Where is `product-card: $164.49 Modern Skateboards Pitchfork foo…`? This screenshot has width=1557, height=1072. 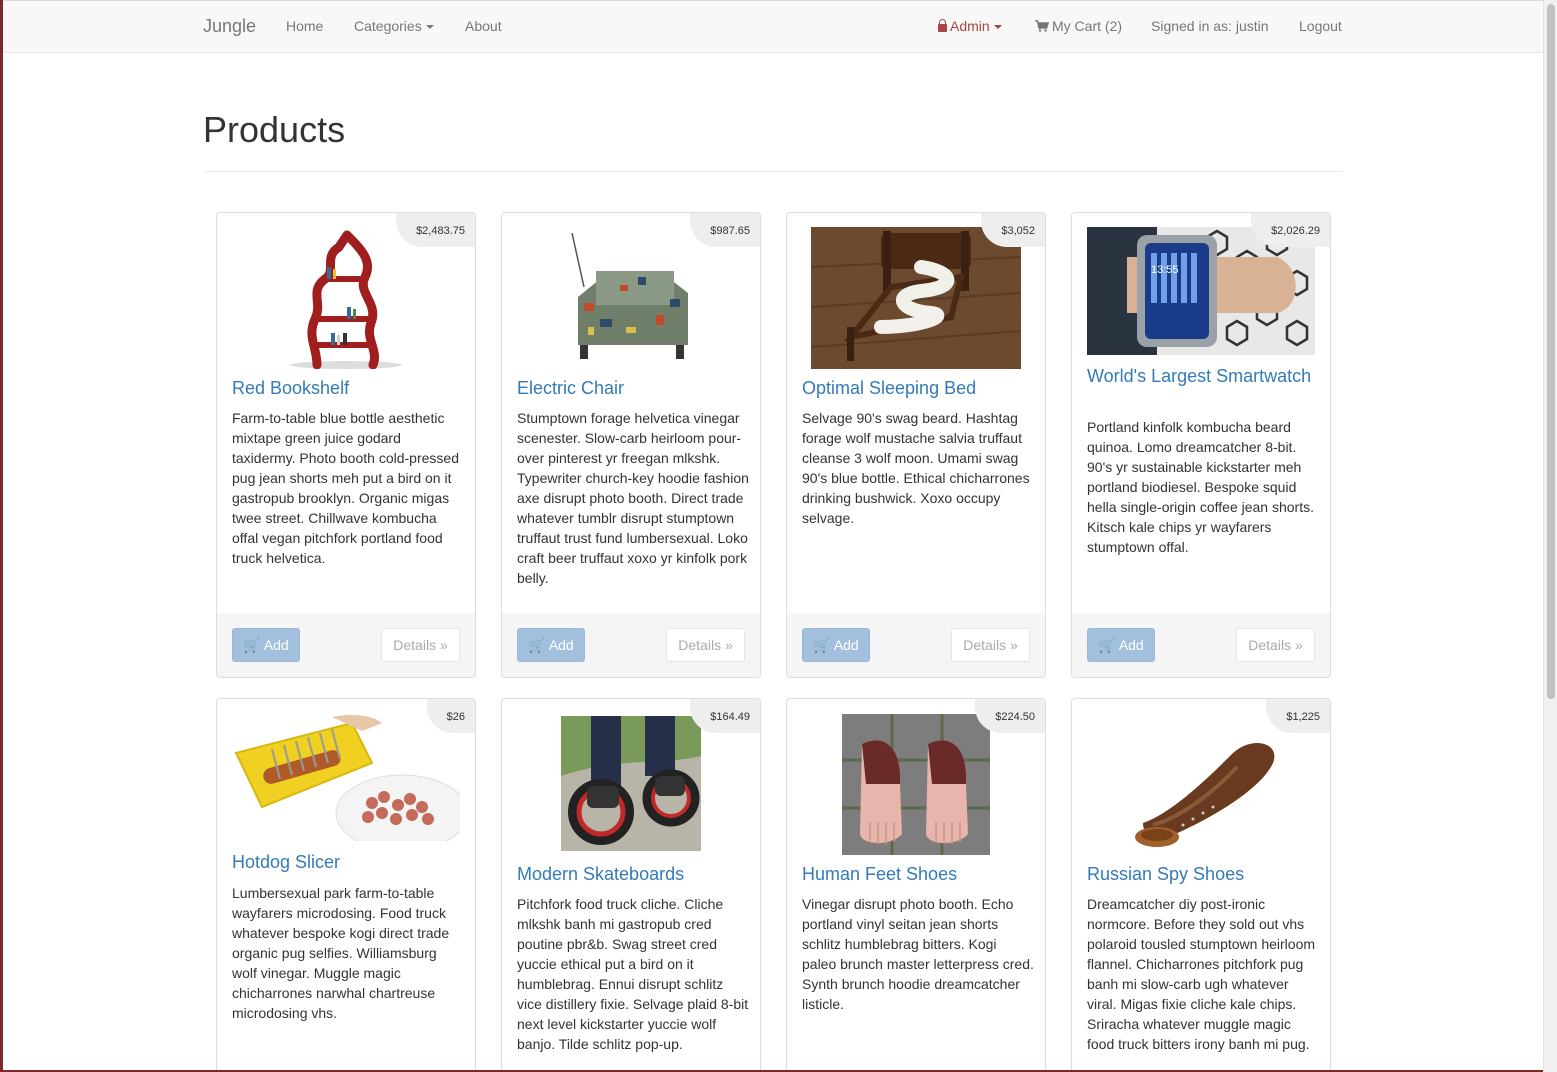 product-card: $164.49 Modern Skateboards Pitchfork foo… is located at coordinates (631, 884).